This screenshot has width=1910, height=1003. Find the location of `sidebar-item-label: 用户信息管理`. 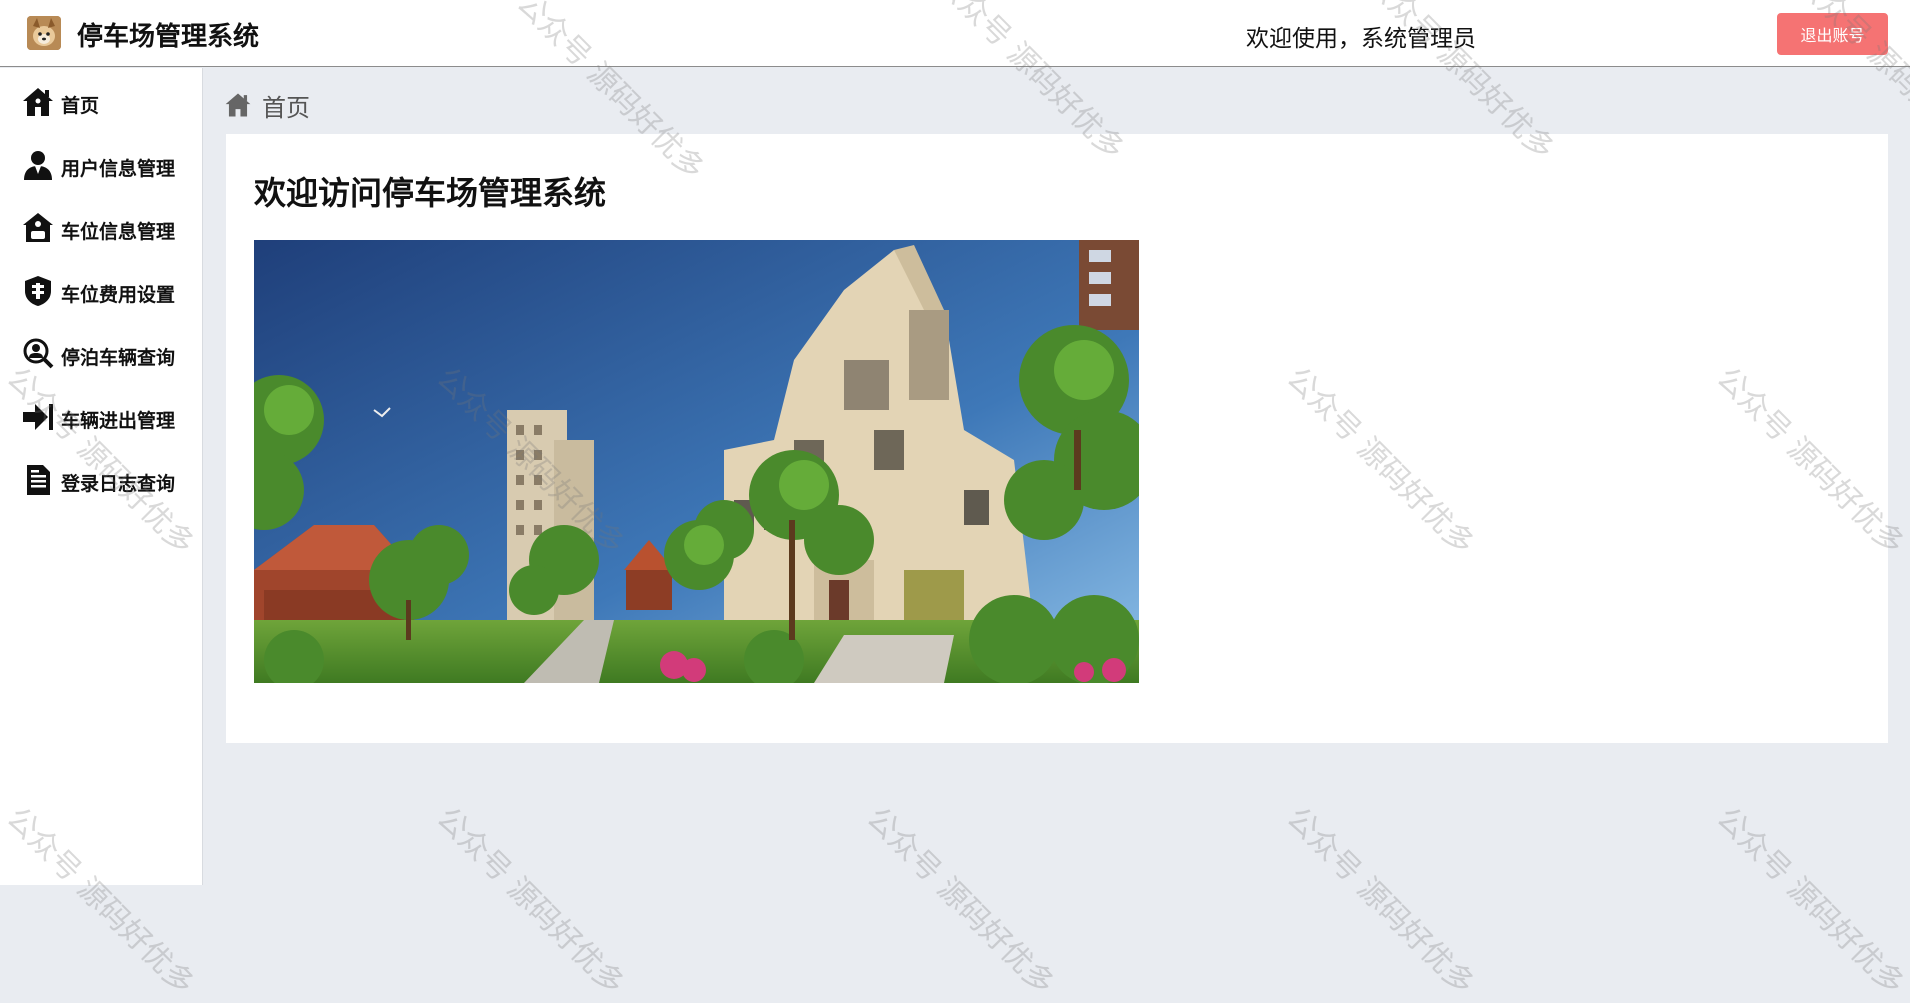

sidebar-item-label: 用户信息管理 is located at coordinates (118, 169).